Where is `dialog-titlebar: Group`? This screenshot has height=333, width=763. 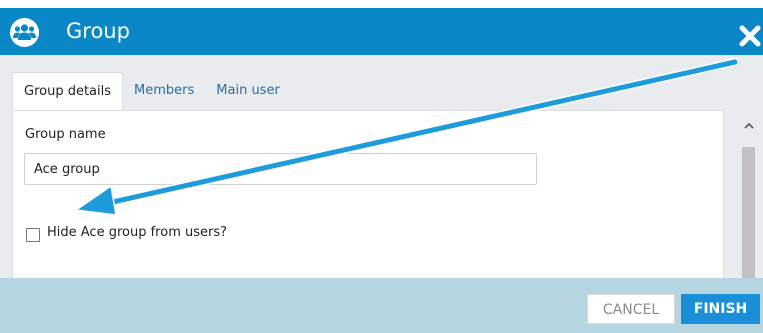 dialog-titlebar: Group is located at coordinates (381, 31).